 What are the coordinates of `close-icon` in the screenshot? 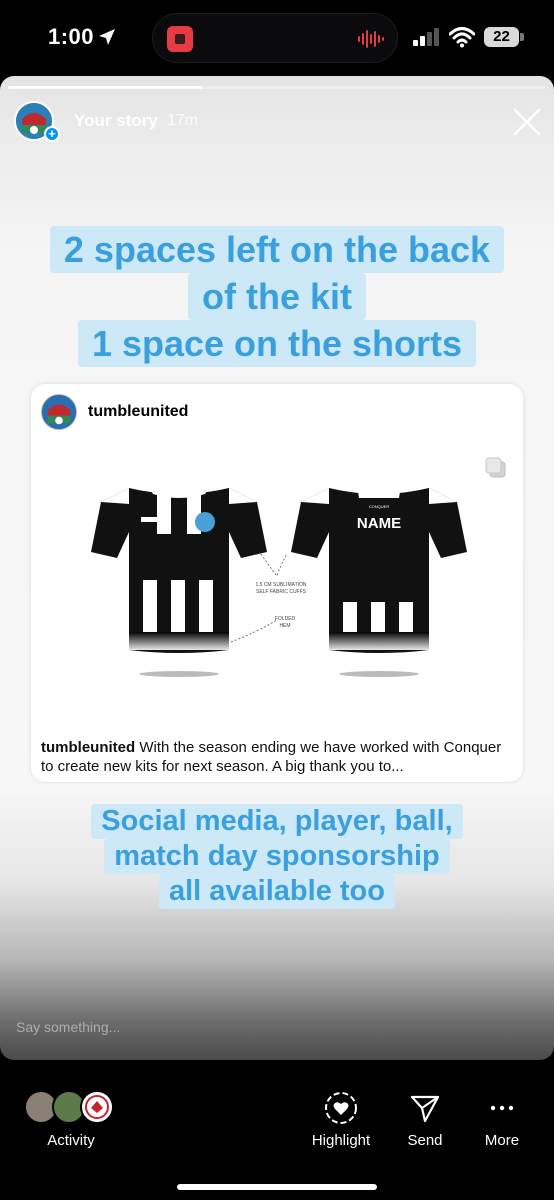 It's located at (527, 122).